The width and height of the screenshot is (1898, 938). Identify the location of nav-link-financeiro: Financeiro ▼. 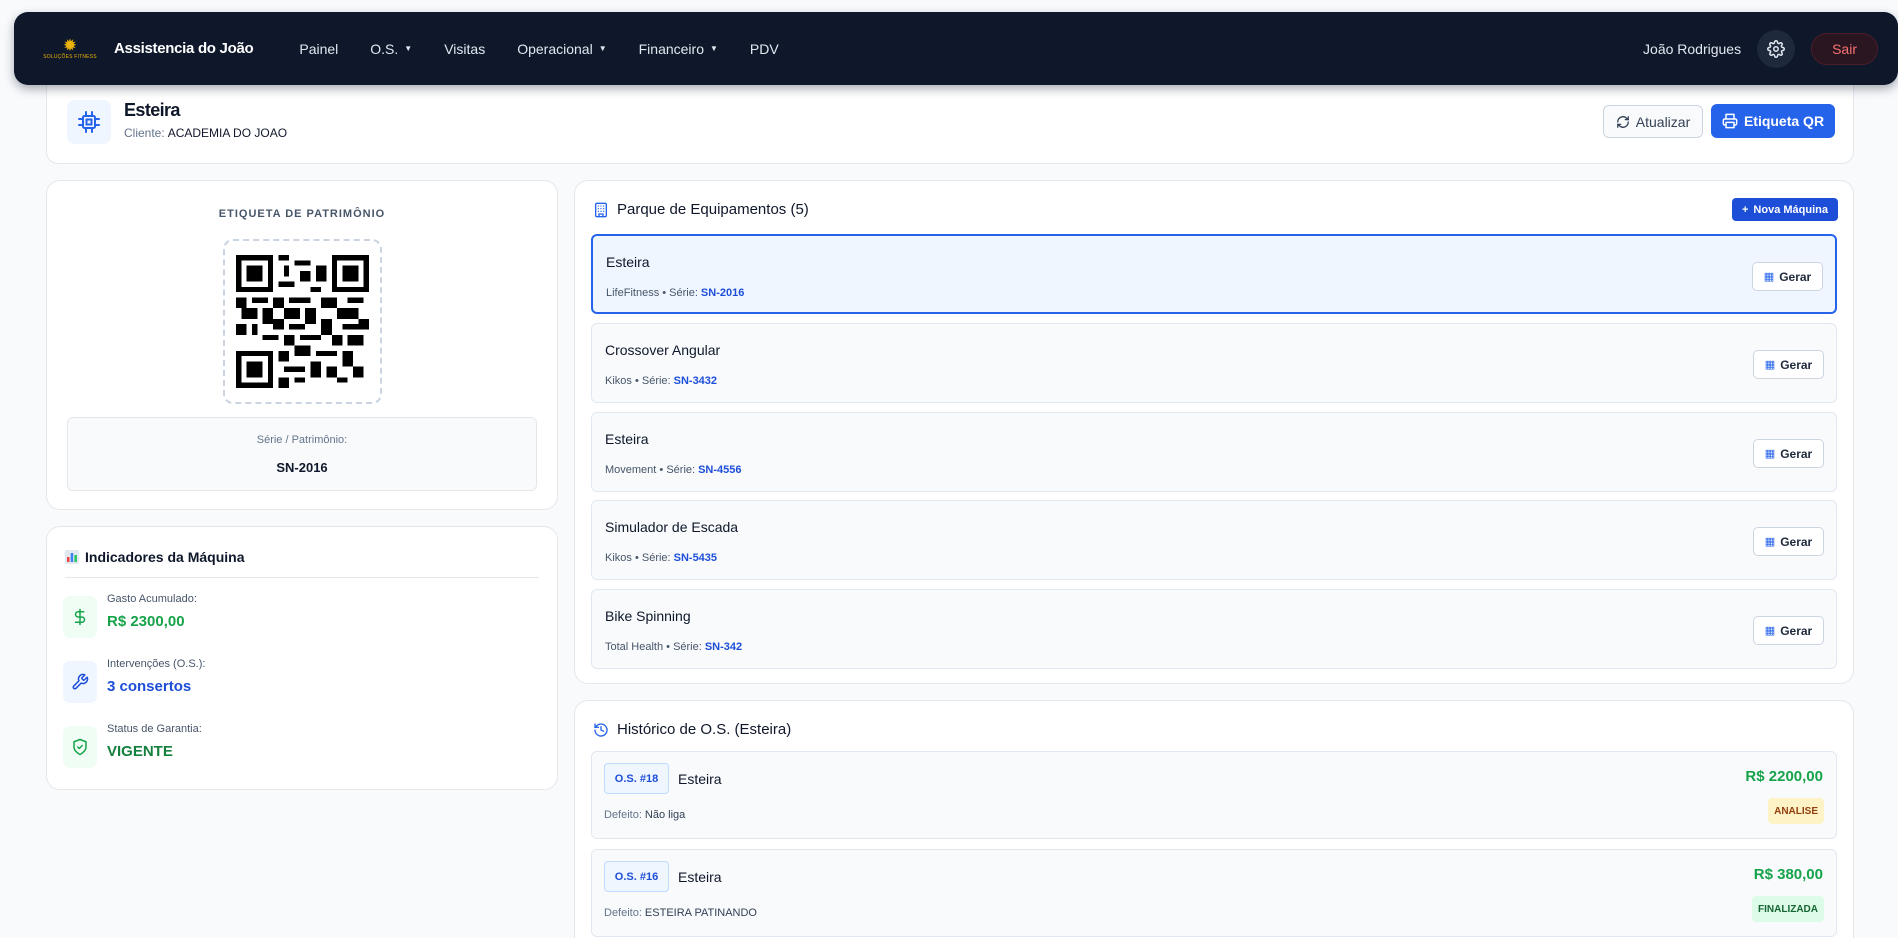
(678, 49).